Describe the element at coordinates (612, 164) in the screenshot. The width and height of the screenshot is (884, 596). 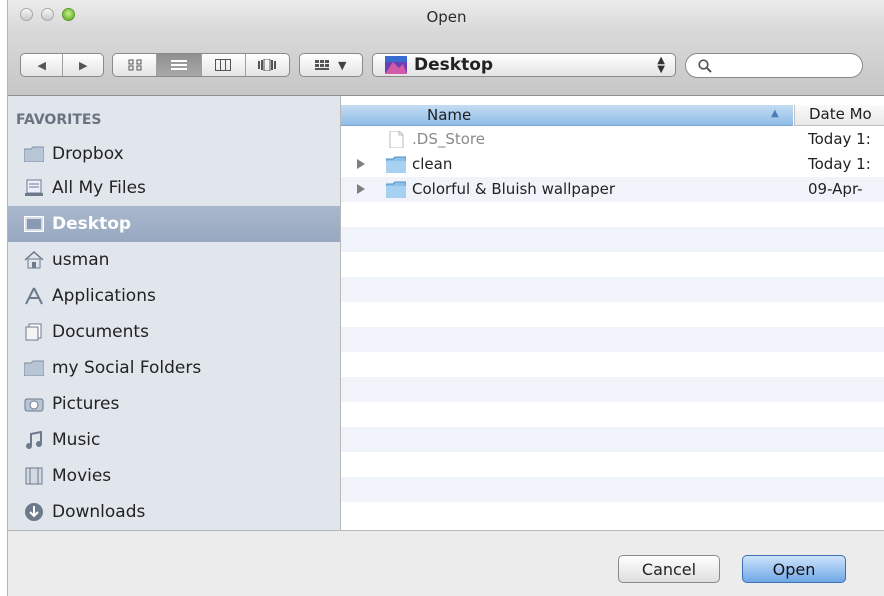
I see `file-row: clean Today 1:` at that location.